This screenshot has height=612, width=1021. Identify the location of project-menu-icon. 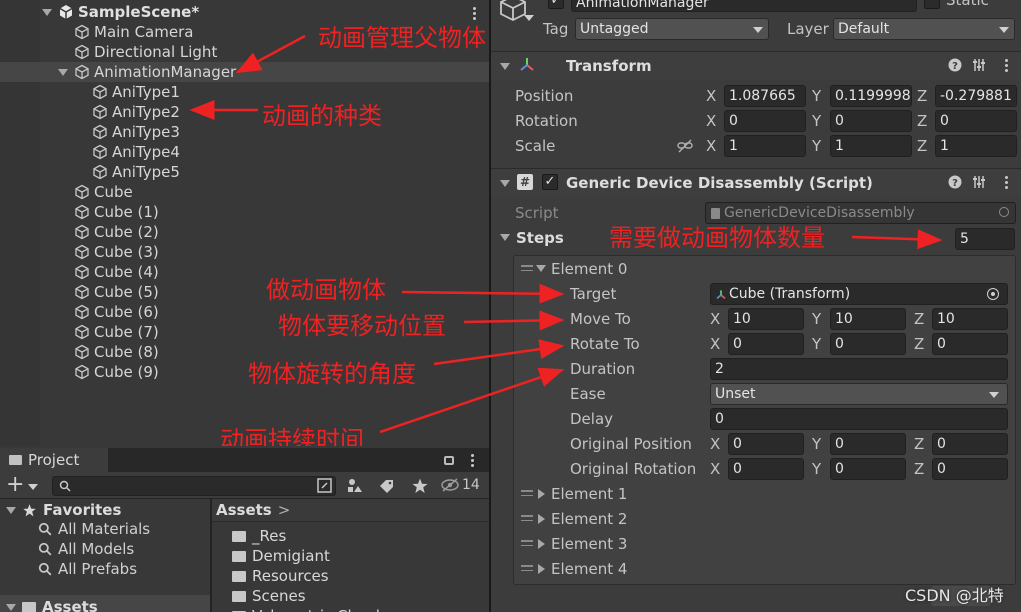
(473, 460).